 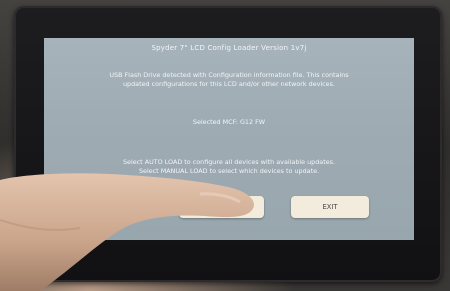 What do you see at coordinates (236, 207) in the screenshot?
I see `auto-load-button-label: LOAD` at bounding box center [236, 207].